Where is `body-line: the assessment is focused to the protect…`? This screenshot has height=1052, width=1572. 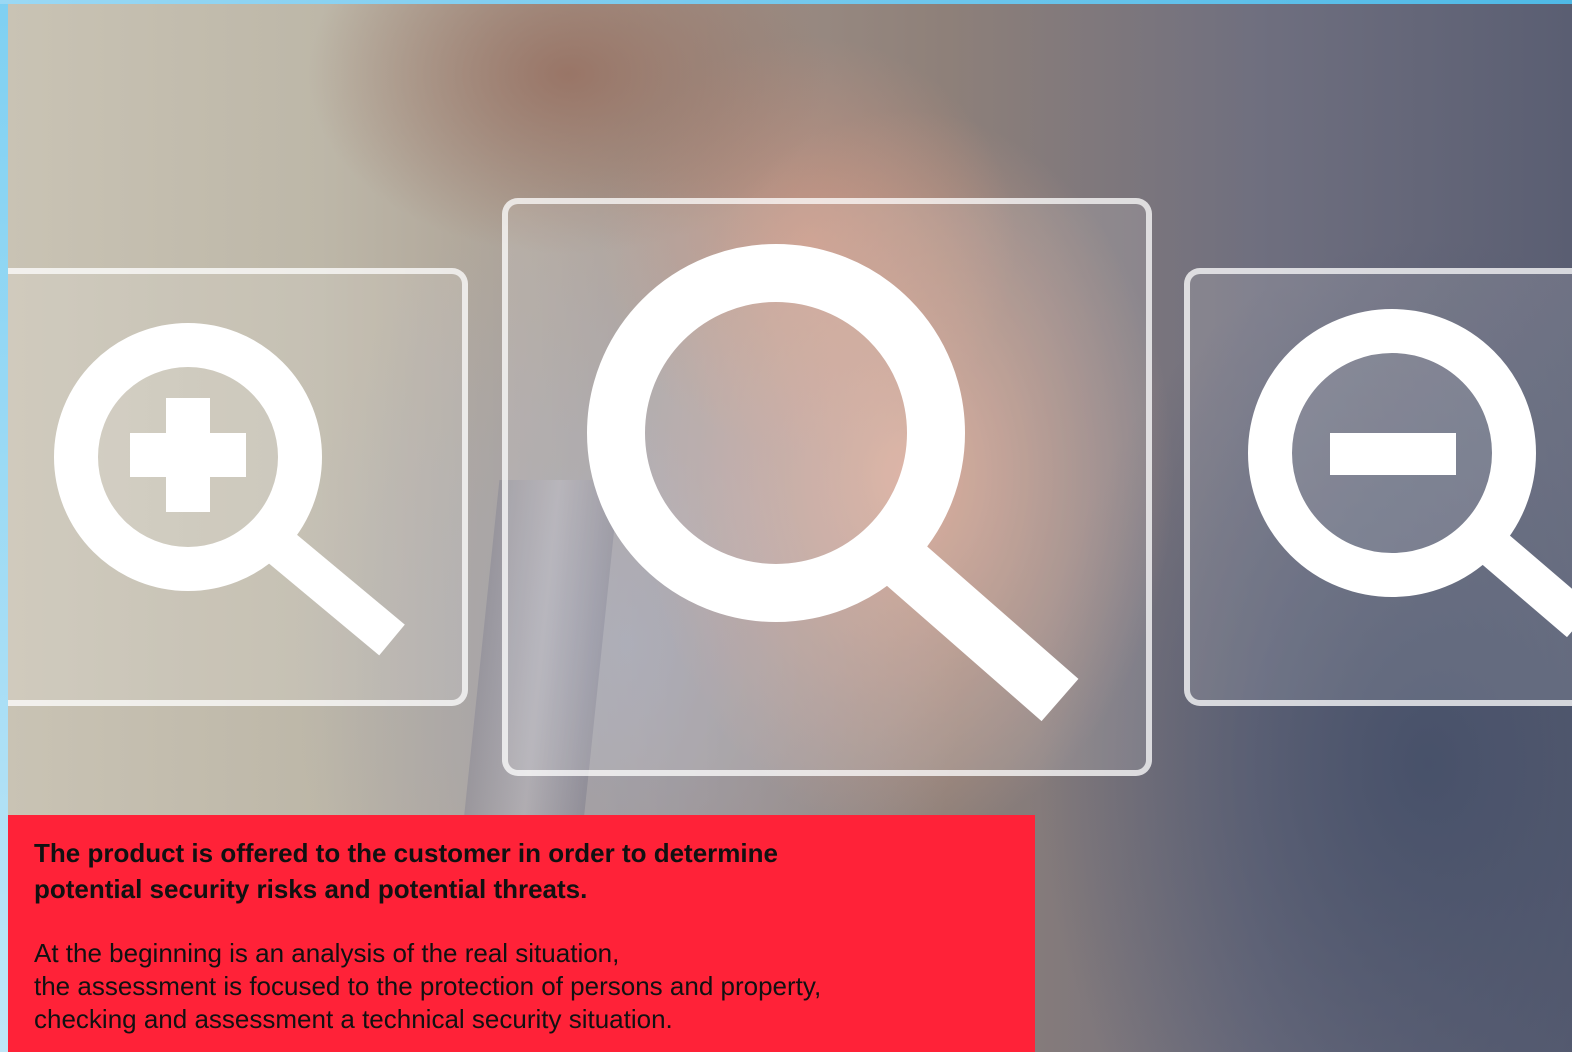 body-line: the assessment is focused to the protect… is located at coordinates (428, 986).